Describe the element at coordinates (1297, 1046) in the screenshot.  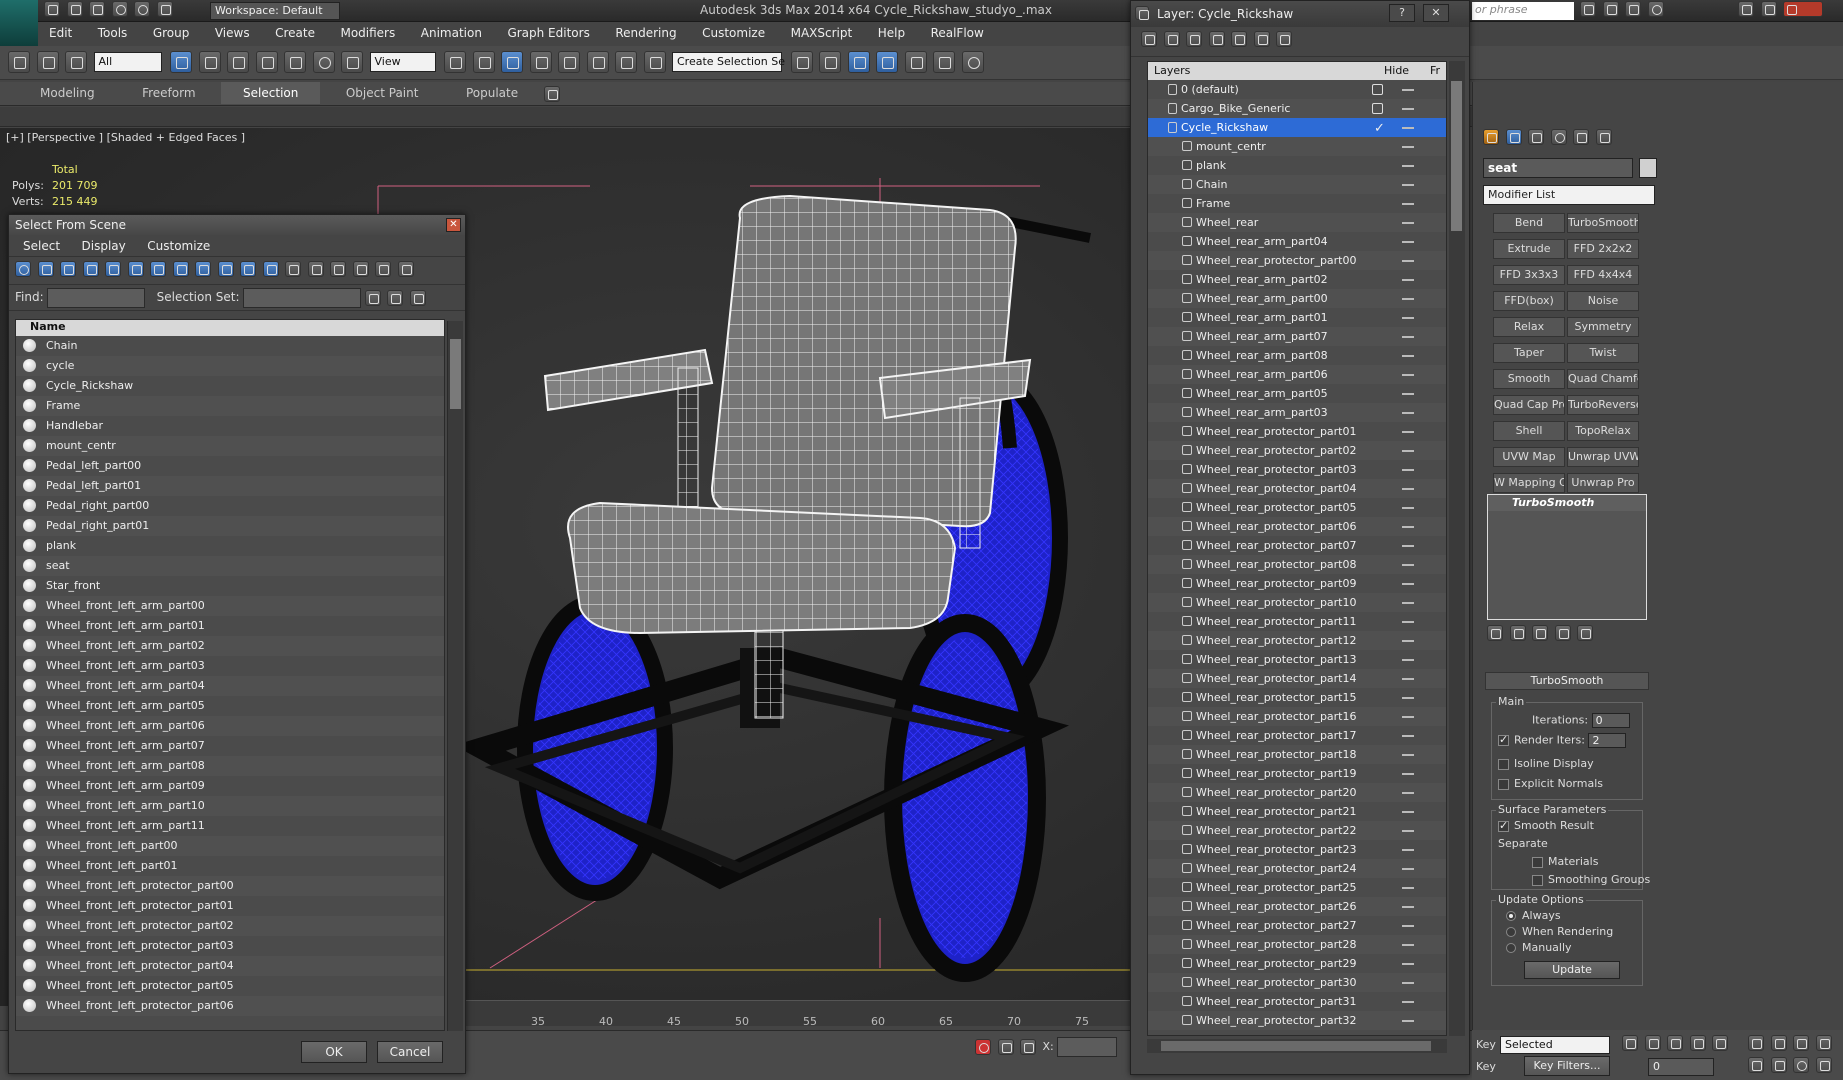
I see `layer-list-hscrollbar` at that location.